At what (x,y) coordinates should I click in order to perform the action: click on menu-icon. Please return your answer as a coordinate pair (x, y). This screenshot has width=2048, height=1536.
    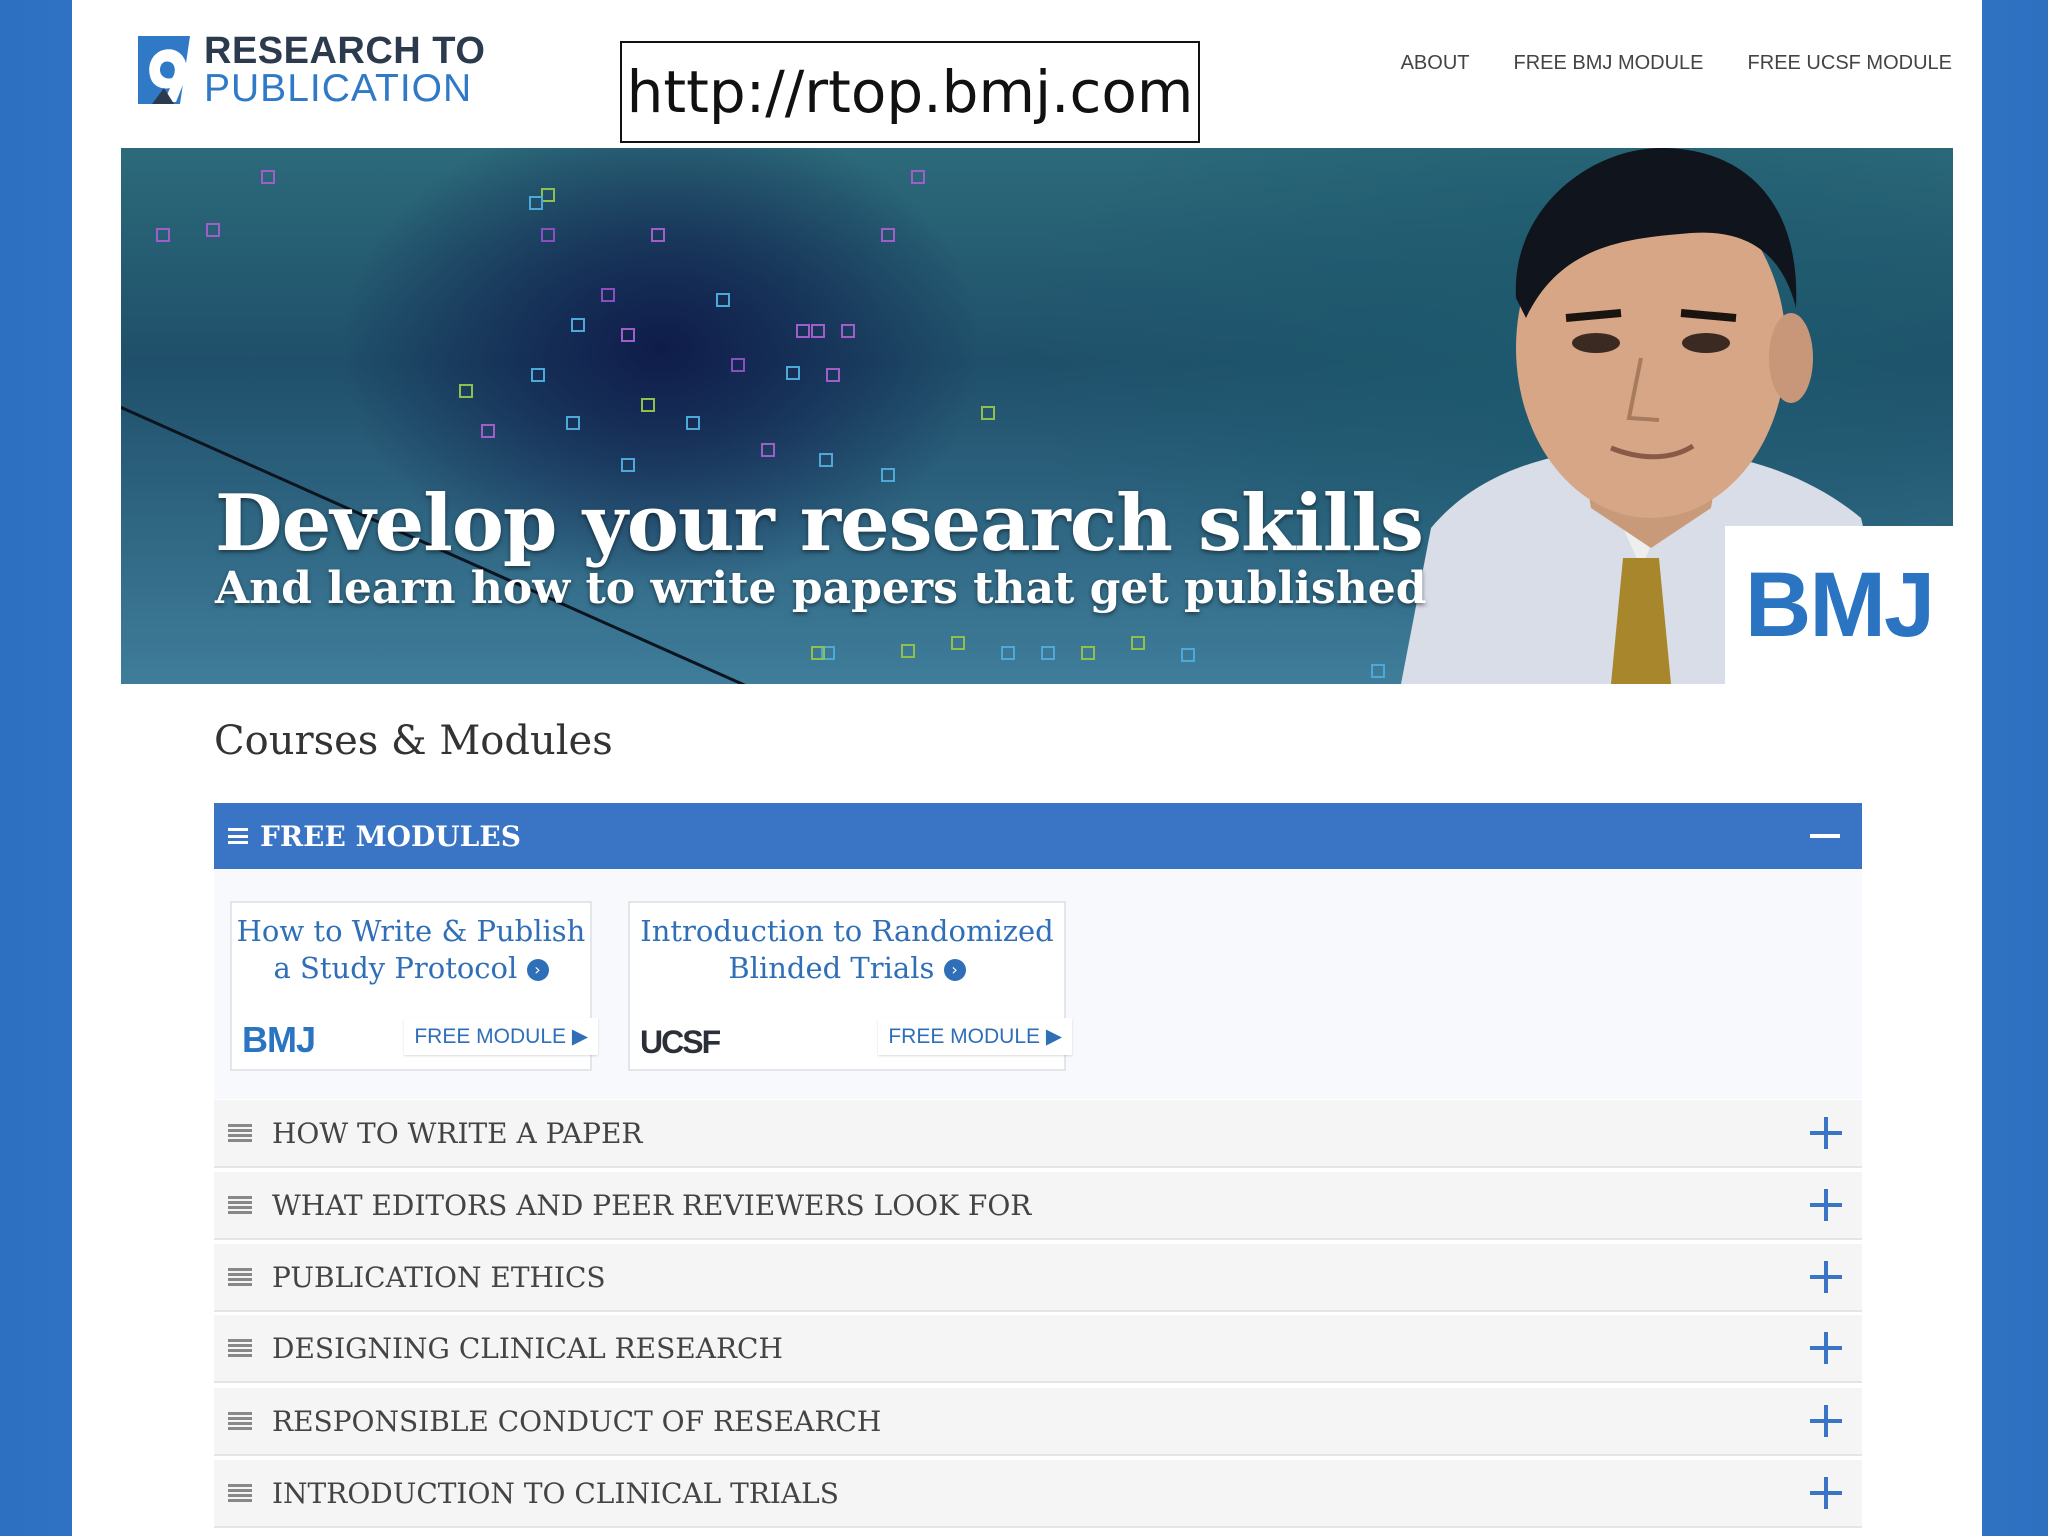
    Looking at the image, I should click on (238, 836).